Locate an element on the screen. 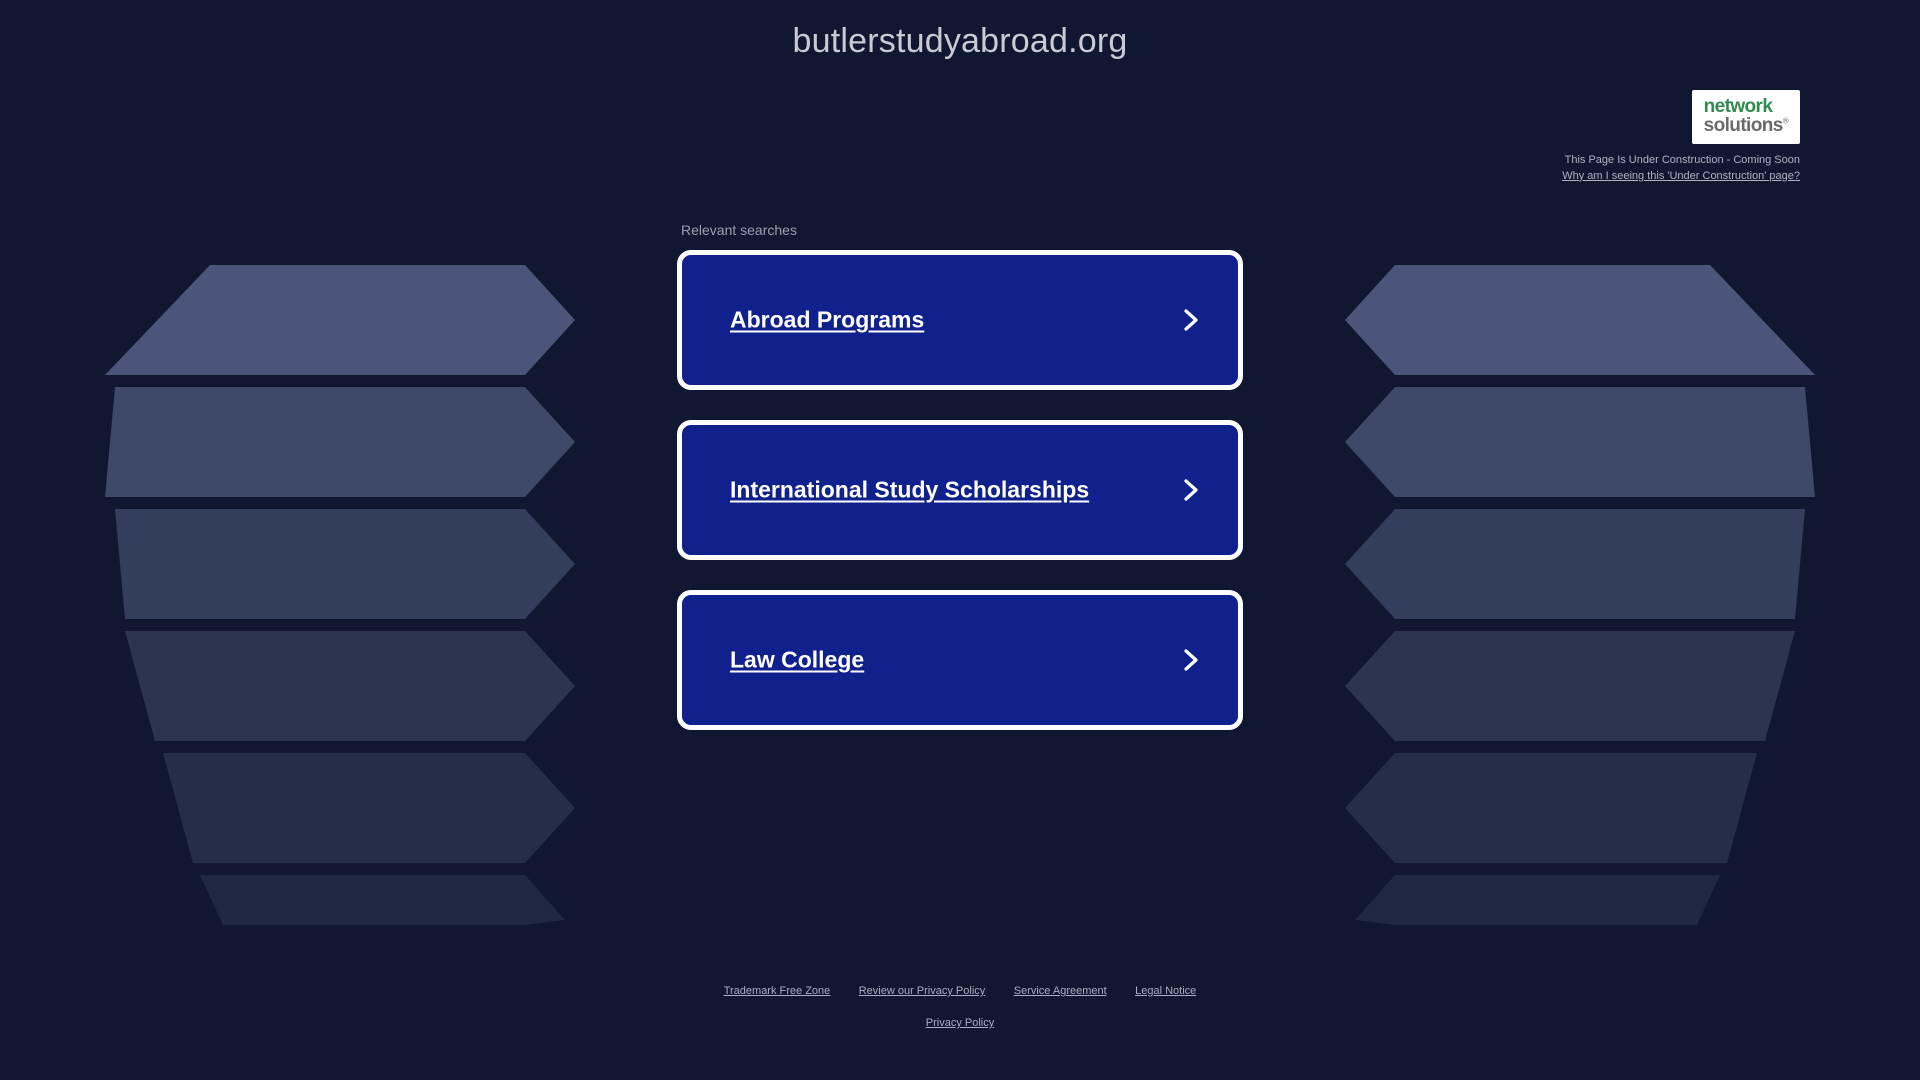  logo-word-network: network is located at coordinates (1738, 106).